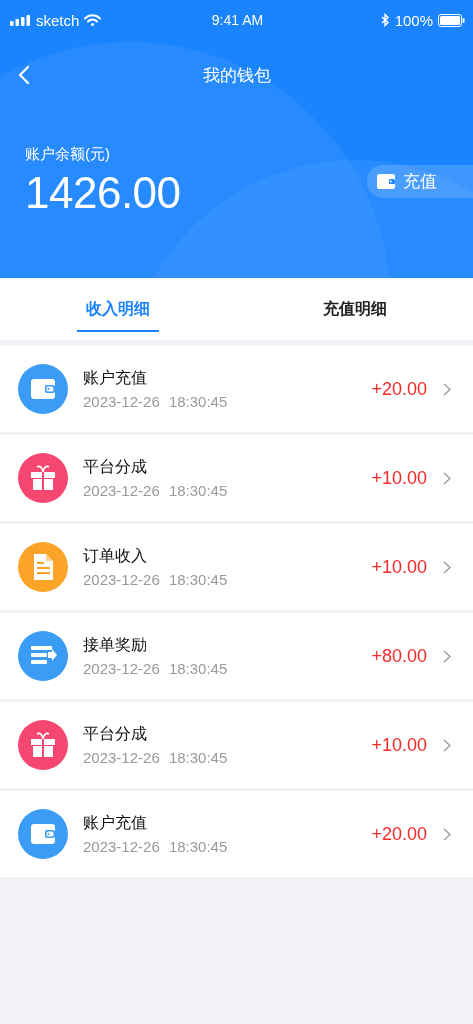 The height and width of the screenshot is (1024, 473). Describe the element at coordinates (115, 556) in the screenshot. I see `record-title: 订单收入` at that location.